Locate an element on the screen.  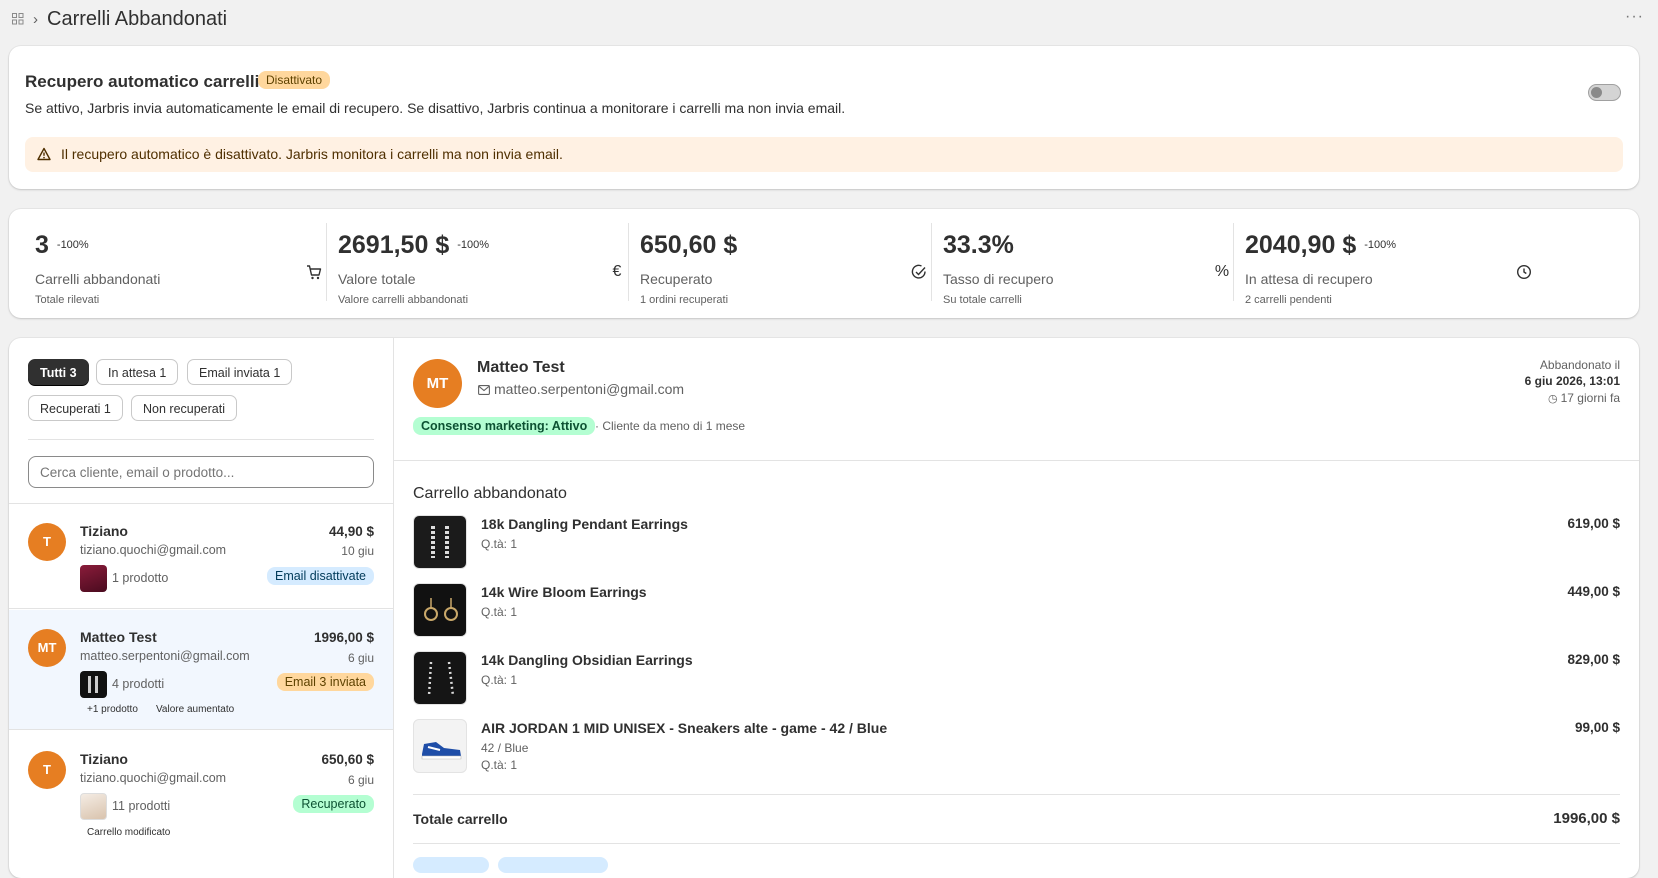
recovery-toggle is located at coordinates (1604, 92).